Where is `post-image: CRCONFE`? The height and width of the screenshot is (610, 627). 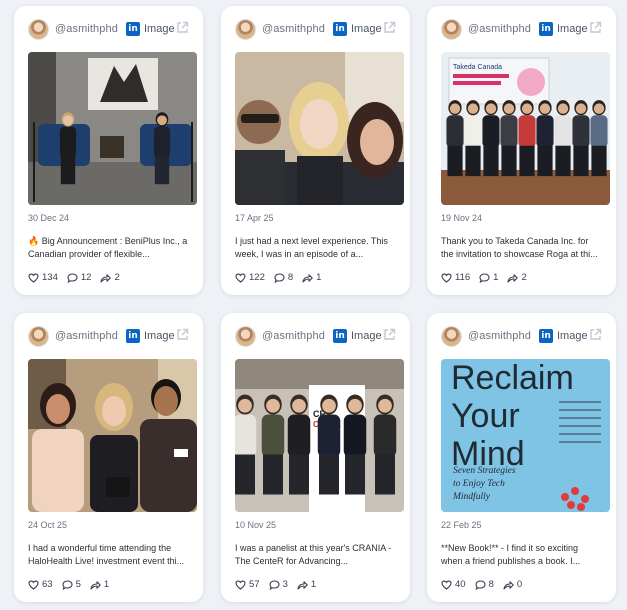
post-image: CRCONFE is located at coordinates (319, 435).